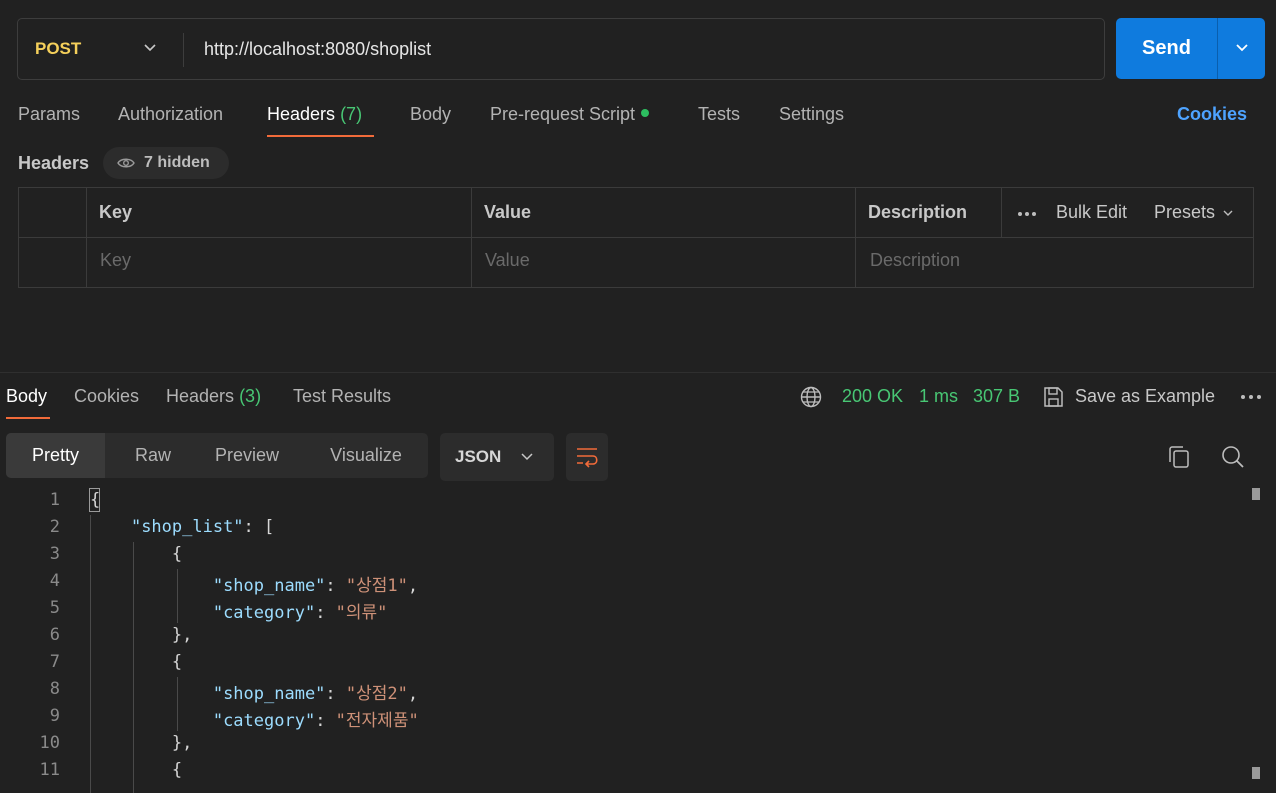 This screenshot has height=793, width=1276. Describe the element at coordinates (996, 396) in the screenshot. I see `response-size: 307 B` at that location.